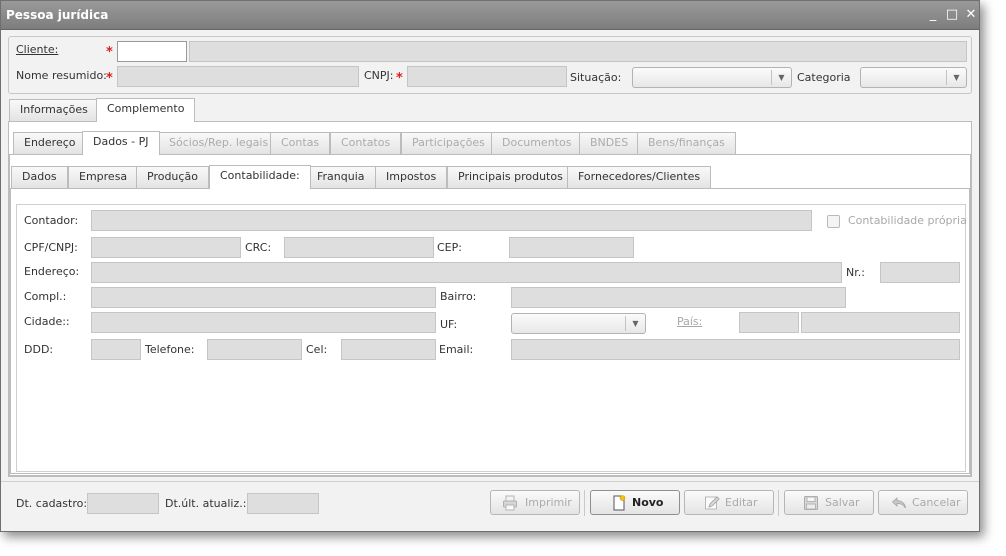 Image resolution: width=1006 pixels, height=556 pixels. Describe the element at coordinates (510, 177) in the screenshot. I see `tab-principais-produtos: Principais produtos` at that location.